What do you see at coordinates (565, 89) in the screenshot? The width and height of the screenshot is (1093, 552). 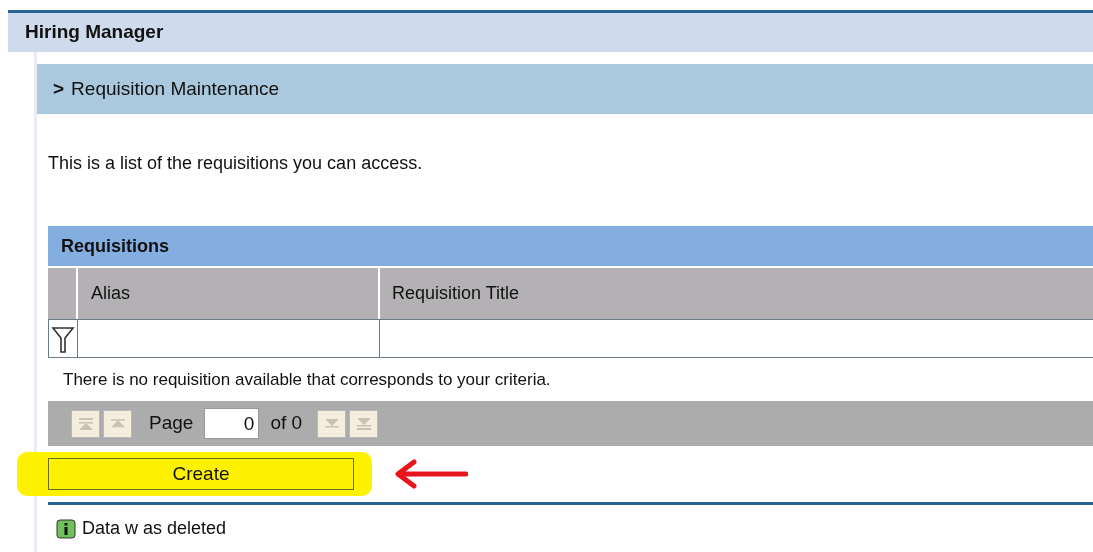 I see `section-header: > Requisition Maintenance` at bounding box center [565, 89].